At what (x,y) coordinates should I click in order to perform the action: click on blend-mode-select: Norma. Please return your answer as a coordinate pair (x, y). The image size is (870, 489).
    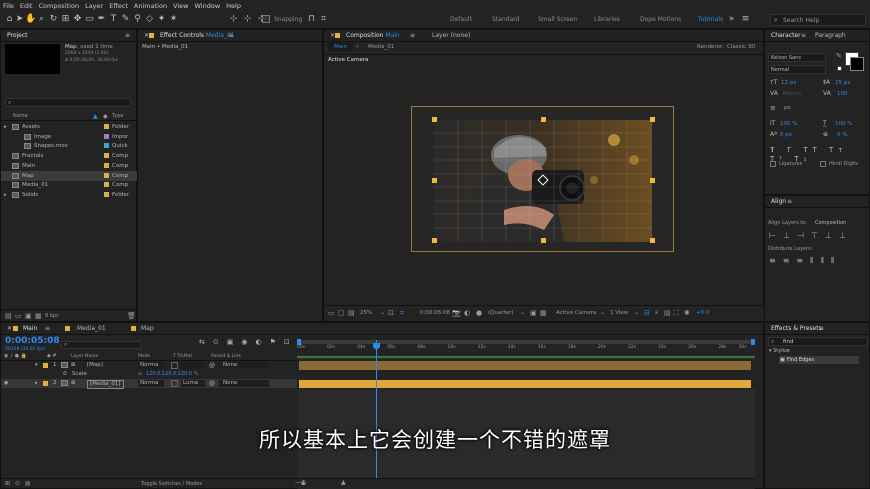
    Looking at the image, I should click on (151, 365).